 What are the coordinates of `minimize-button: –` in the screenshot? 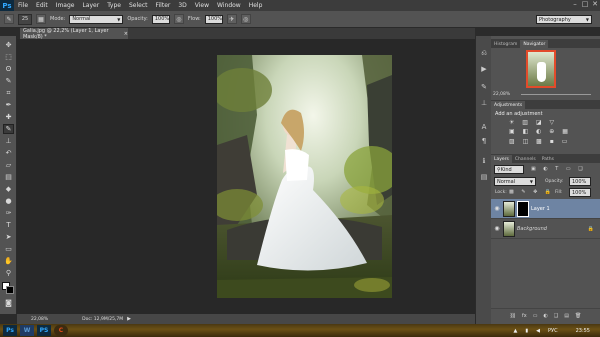 It's located at (575, 5).